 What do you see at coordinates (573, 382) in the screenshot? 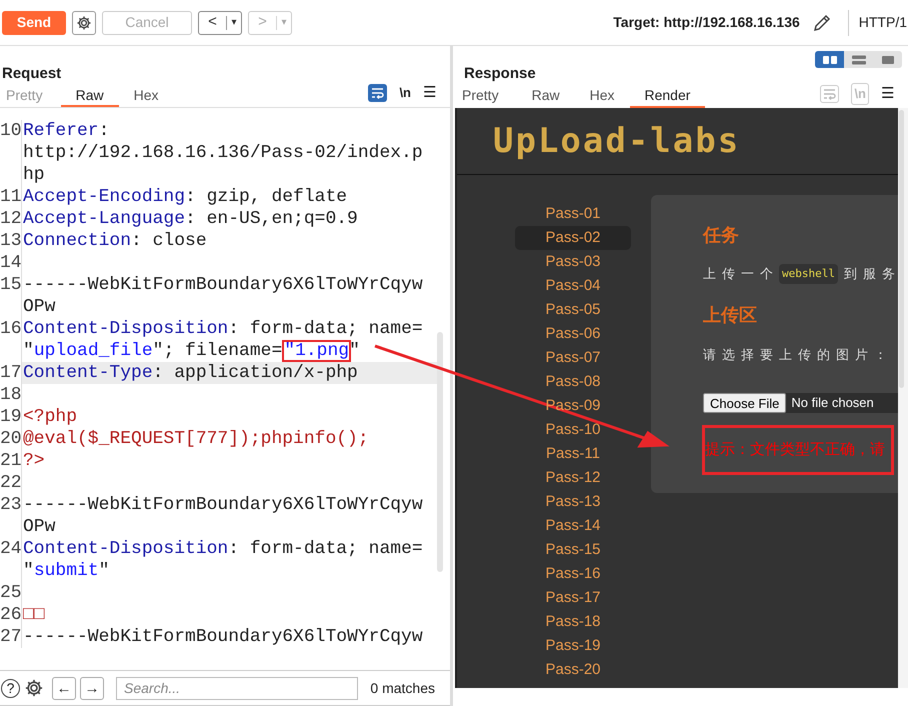
I see `nav-link: Pass-08` at bounding box center [573, 382].